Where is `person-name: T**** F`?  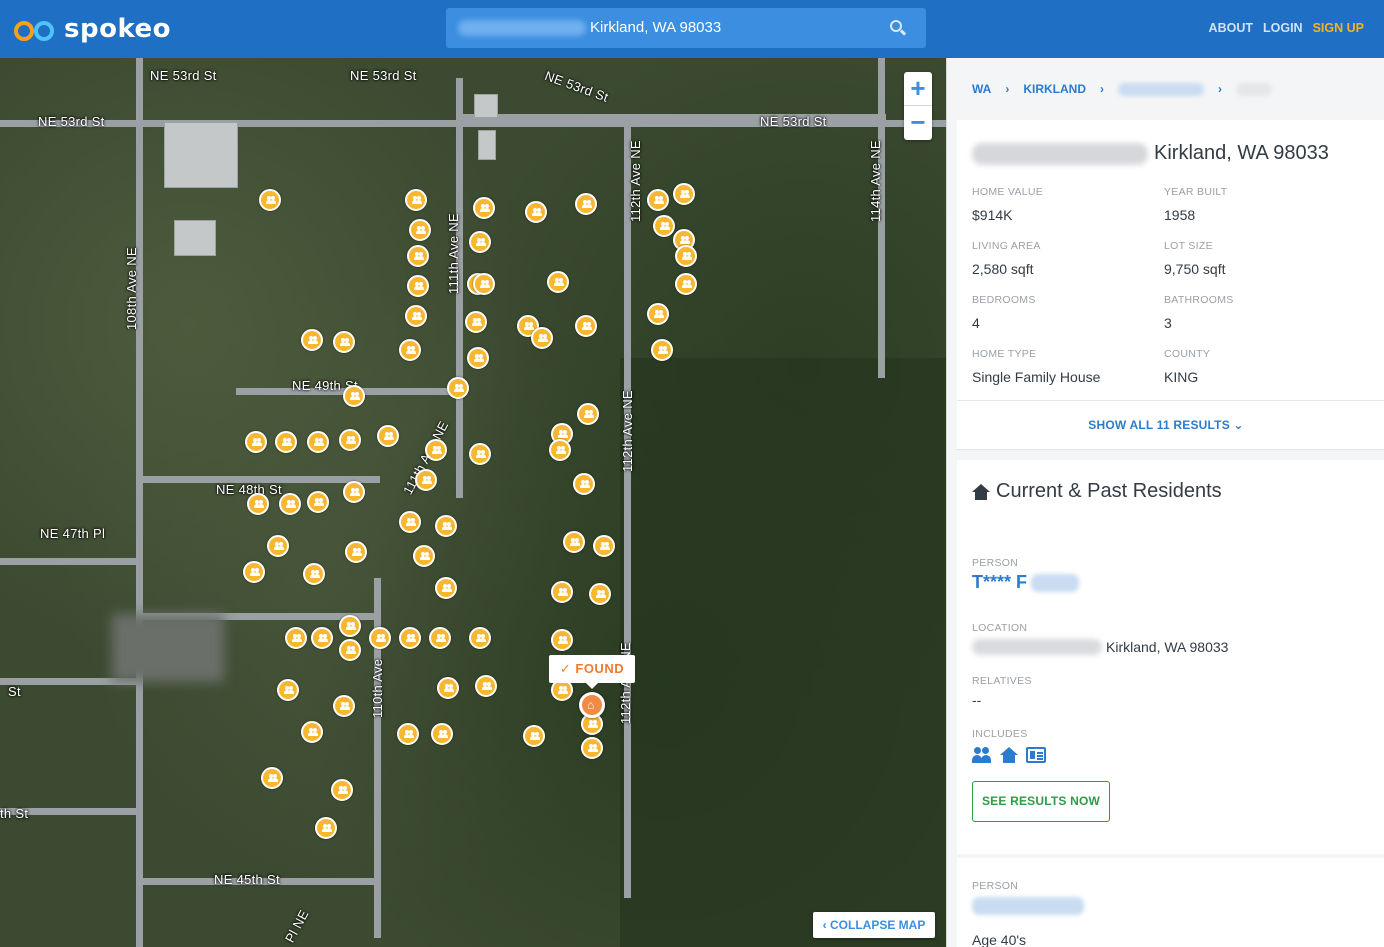
person-name: T**** F is located at coordinates (999, 582).